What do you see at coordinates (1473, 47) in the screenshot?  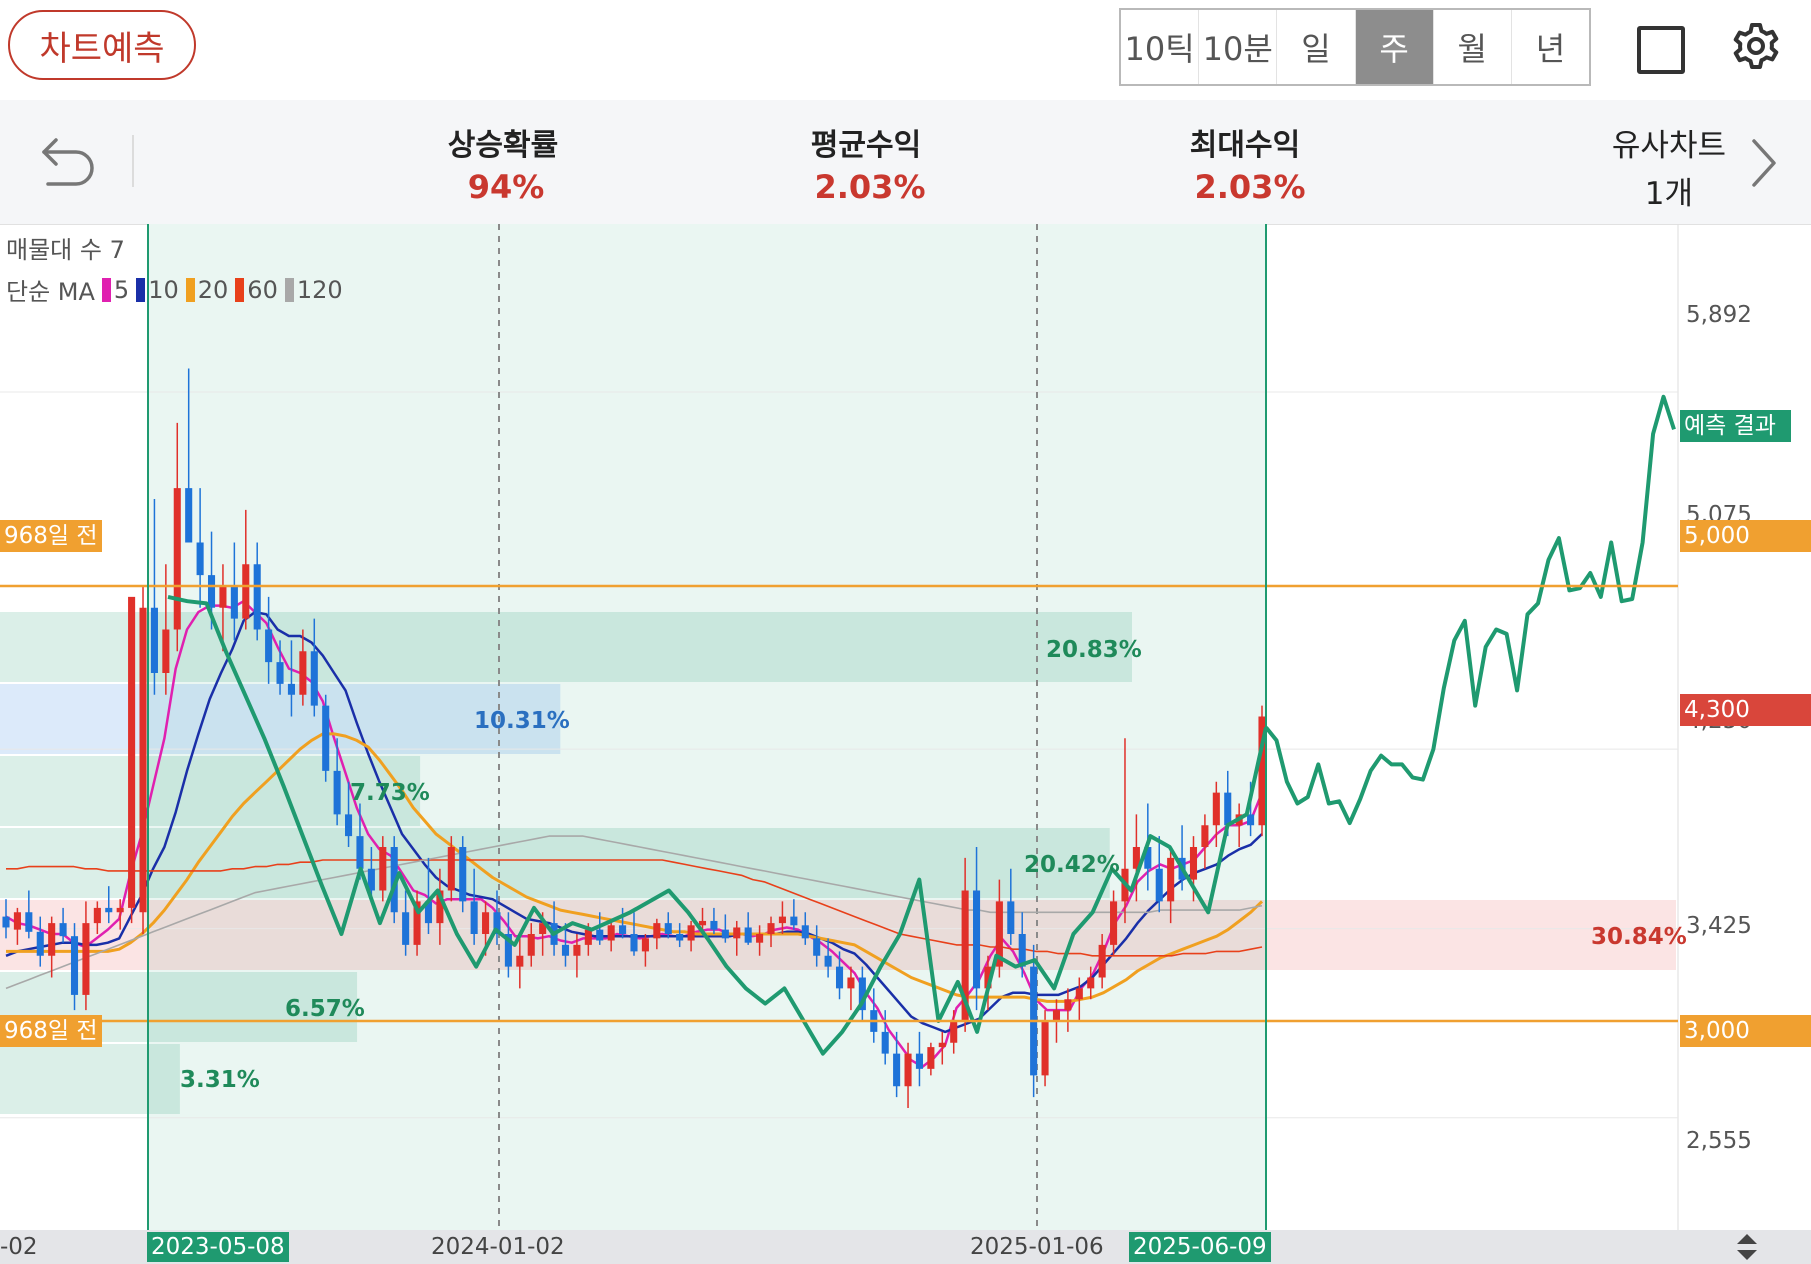 I see `period-month-button: 월` at bounding box center [1473, 47].